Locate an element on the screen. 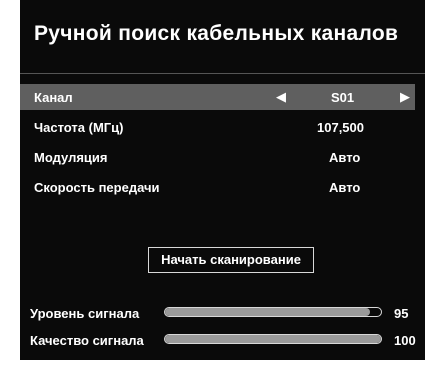  signal-quality-bar is located at coordinates (273, 339).